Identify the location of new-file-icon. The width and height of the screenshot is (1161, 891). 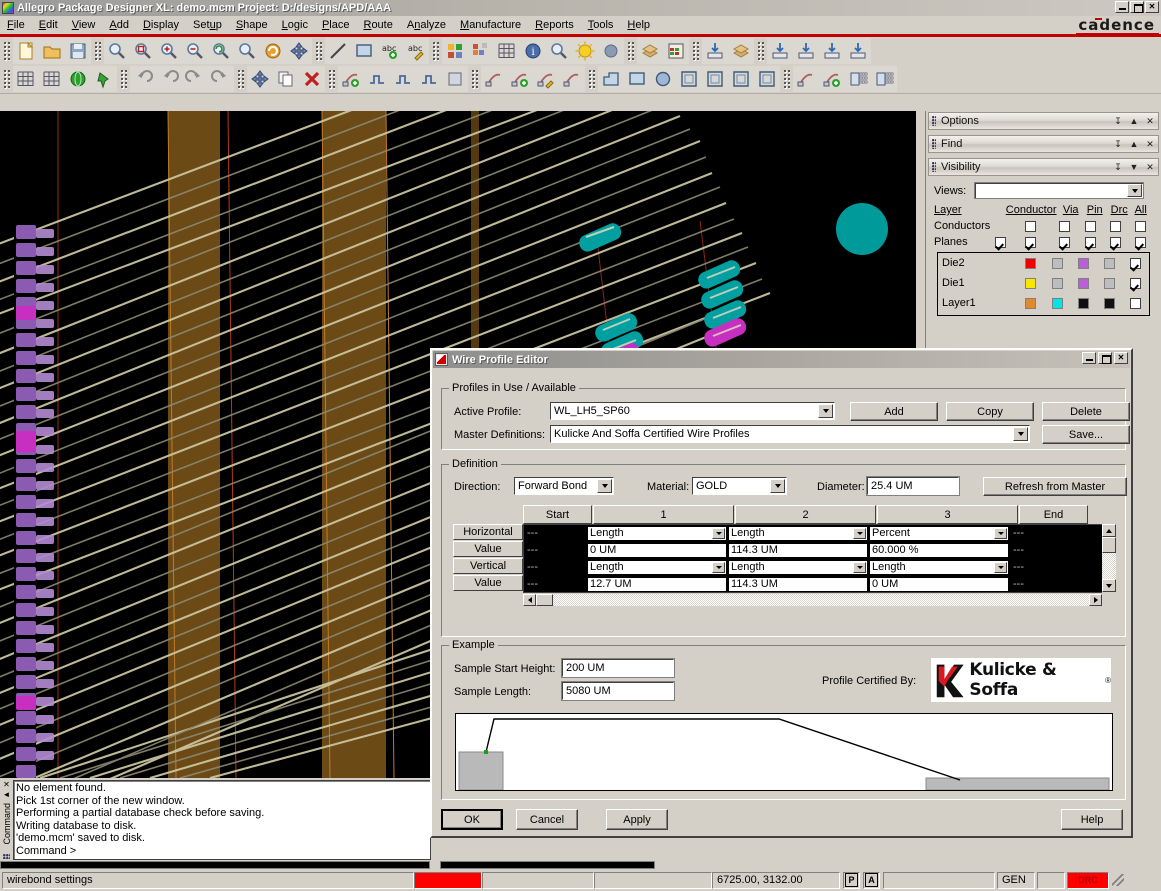
(26, 51).